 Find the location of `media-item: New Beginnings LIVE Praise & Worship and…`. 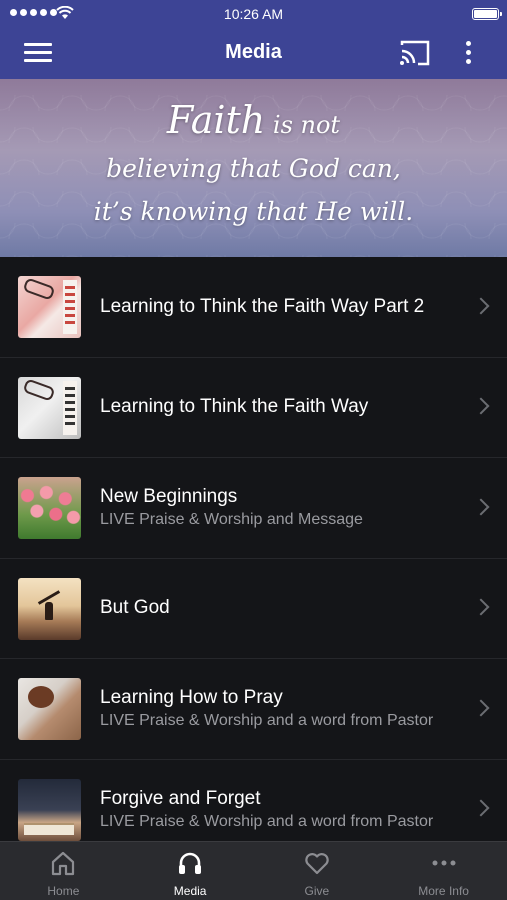

media-item: New Beginnings LIVE Praise & Worship and… is located at coordinates (253, 508).